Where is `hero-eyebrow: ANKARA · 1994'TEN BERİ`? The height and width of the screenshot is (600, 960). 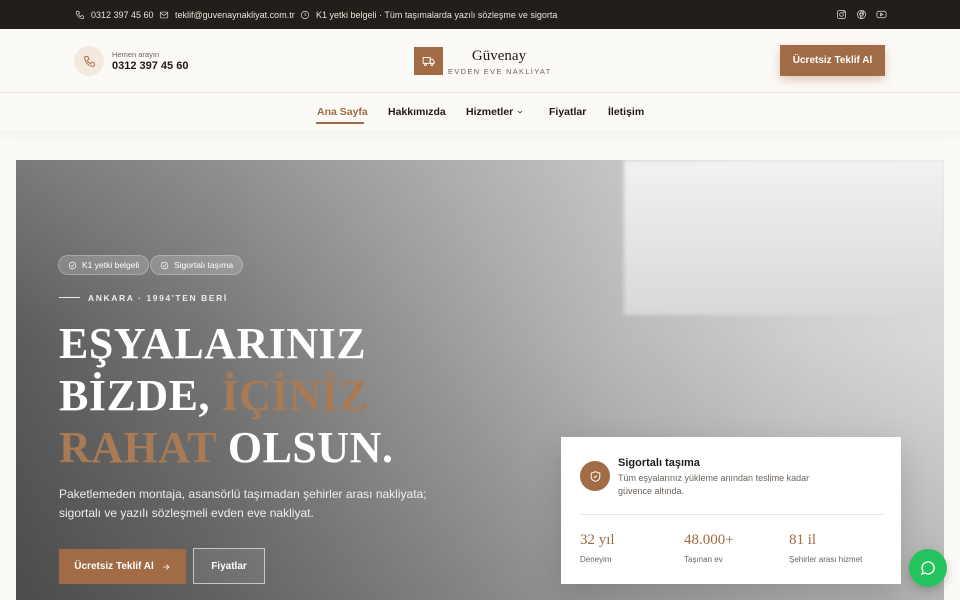 hero-eyebrow: ANKARA · 1994'TEN BERİ is located at coordinates (158, 298).